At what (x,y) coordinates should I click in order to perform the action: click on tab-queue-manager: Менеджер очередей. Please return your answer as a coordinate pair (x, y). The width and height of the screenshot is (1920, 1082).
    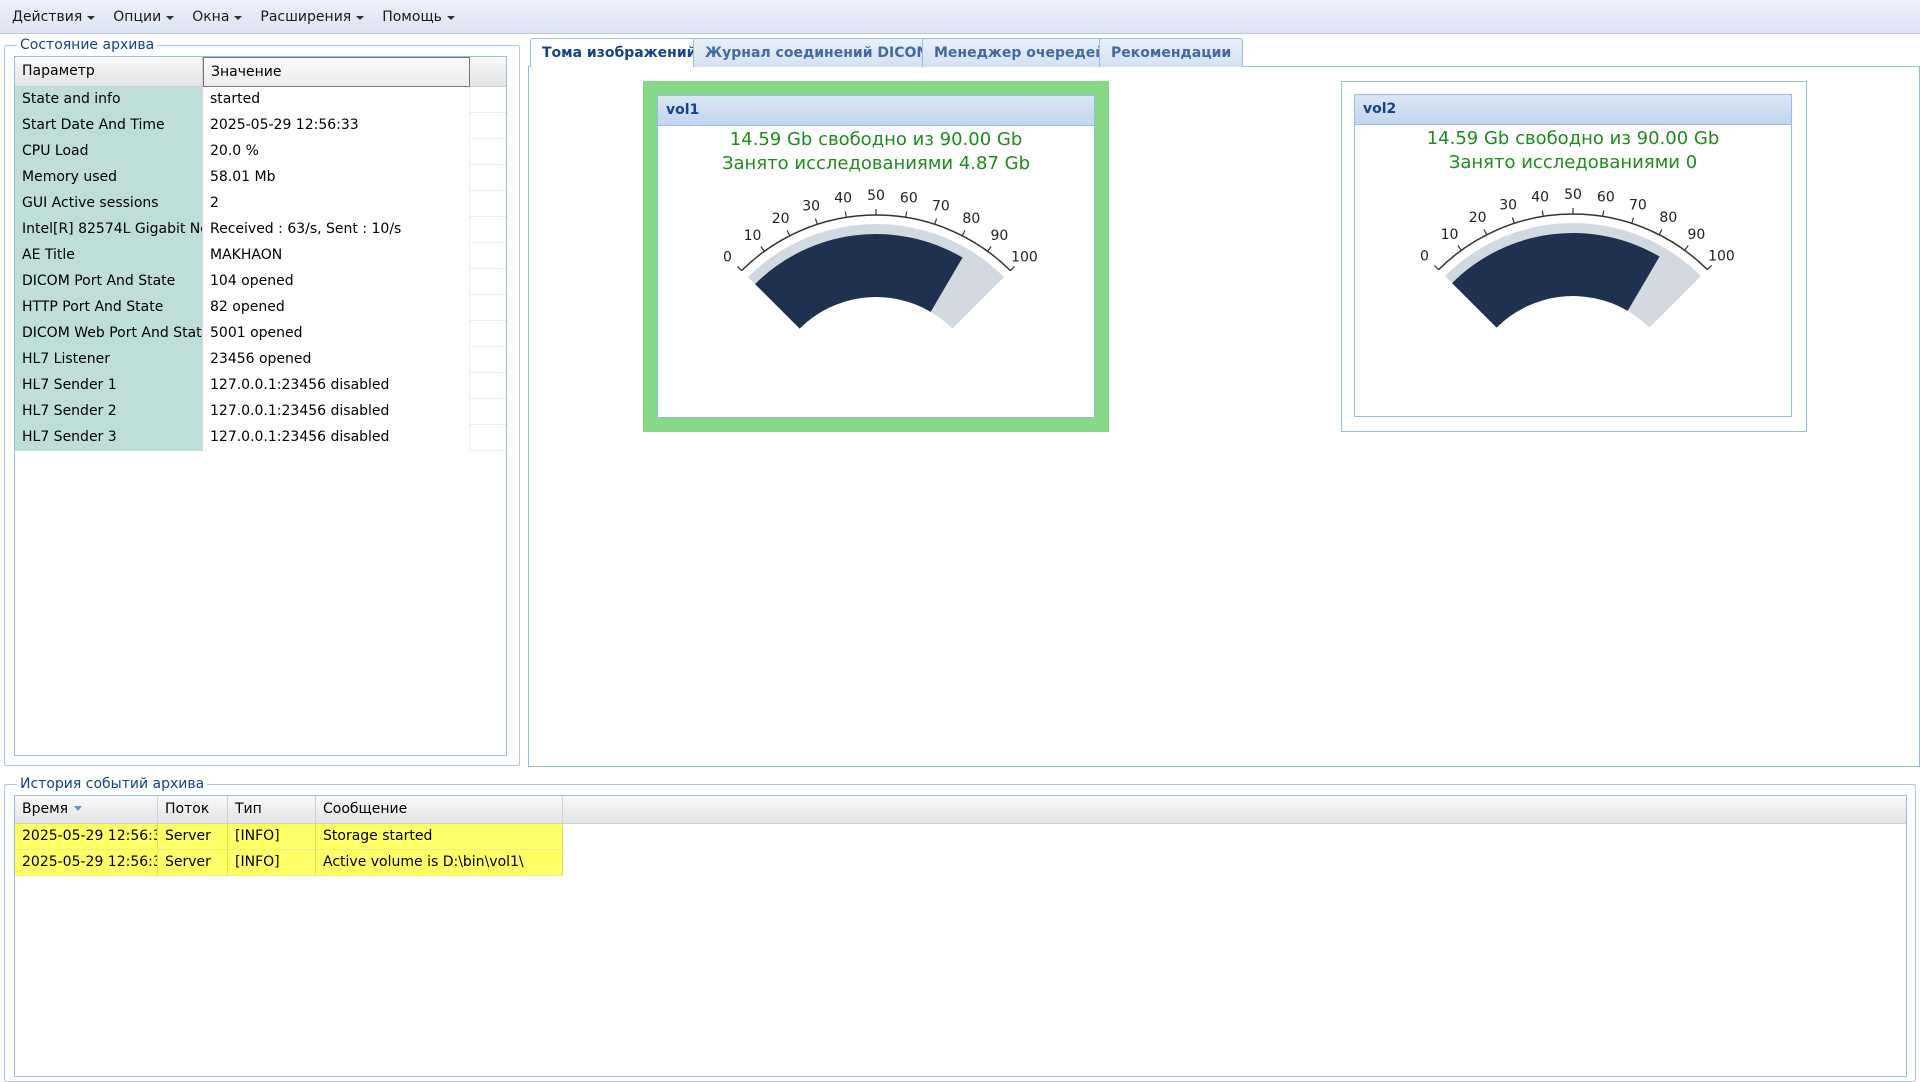
    Looking at the image, I should click on (1020, 52).